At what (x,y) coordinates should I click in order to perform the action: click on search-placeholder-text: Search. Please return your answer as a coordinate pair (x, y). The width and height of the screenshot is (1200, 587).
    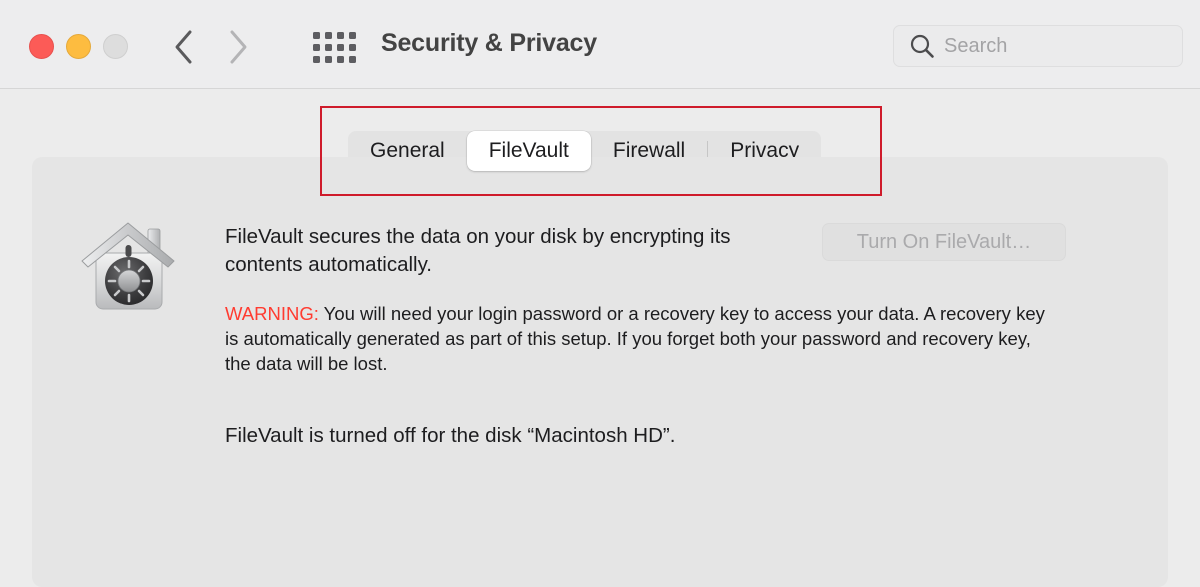
    Looking at the image, I should click on (976, 45).